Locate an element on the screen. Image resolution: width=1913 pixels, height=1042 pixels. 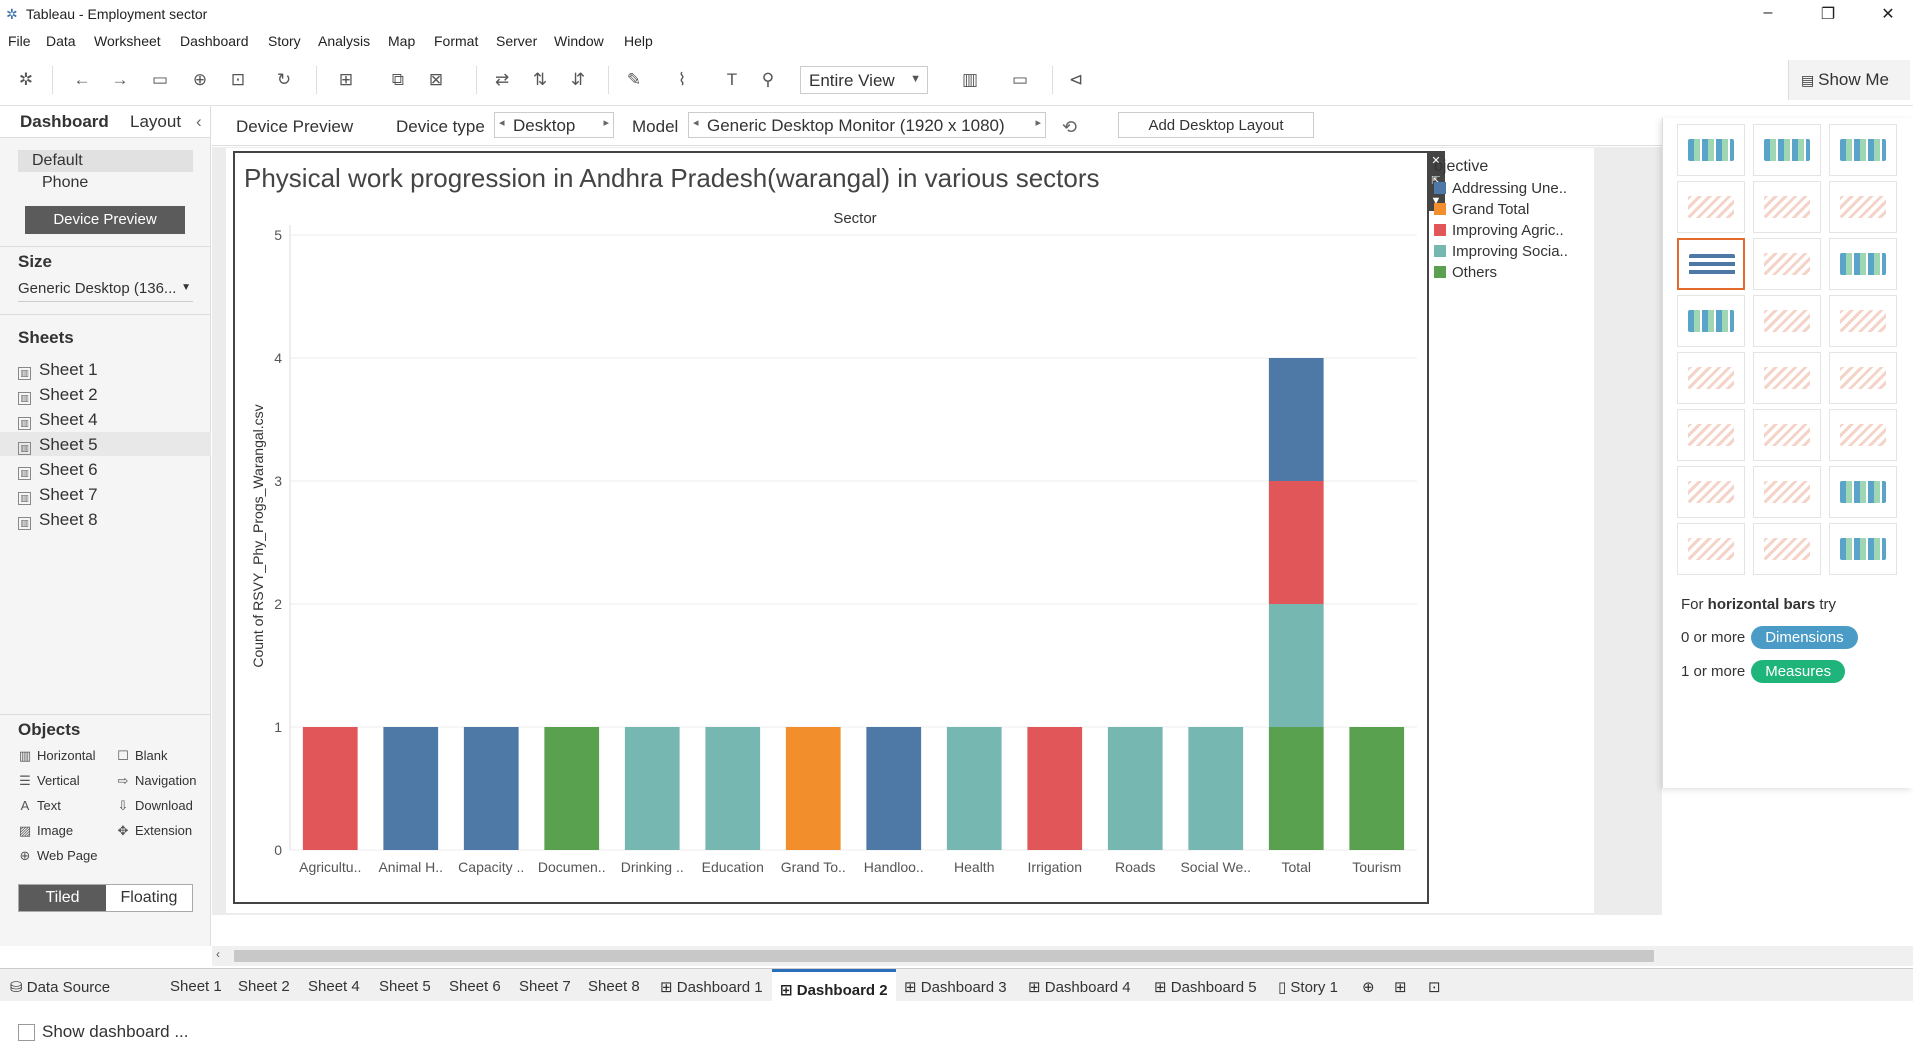
tab-sheet-2: Sheet 2 is located at coordinates (264, 986).